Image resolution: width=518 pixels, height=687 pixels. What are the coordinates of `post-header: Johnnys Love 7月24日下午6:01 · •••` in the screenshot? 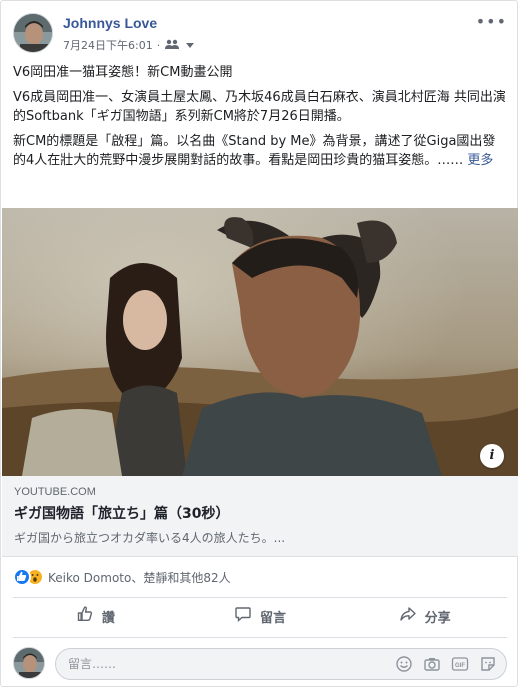 It's located at (260, 35).